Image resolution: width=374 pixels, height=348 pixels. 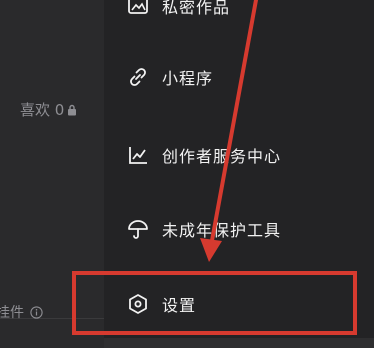 What do you see at coordinates (188, 78) in the screenshot?
I see `menu-item-label: 小程序` at bounding box center [188, 78].